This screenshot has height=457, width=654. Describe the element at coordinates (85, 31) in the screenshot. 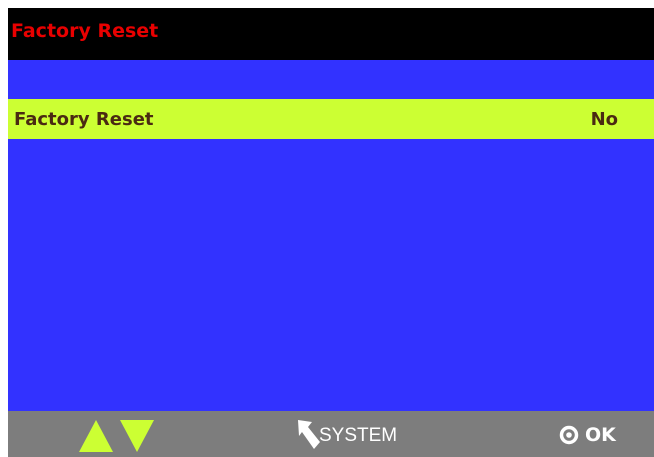

I see `page-title: Factory Reset` at that location.